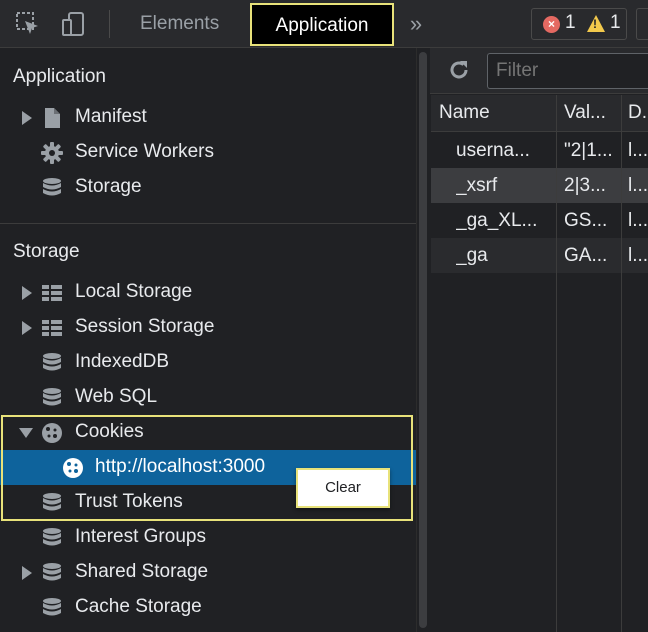  I want to click on sidebar-item-cookies: Cookies, so click(208, 432).